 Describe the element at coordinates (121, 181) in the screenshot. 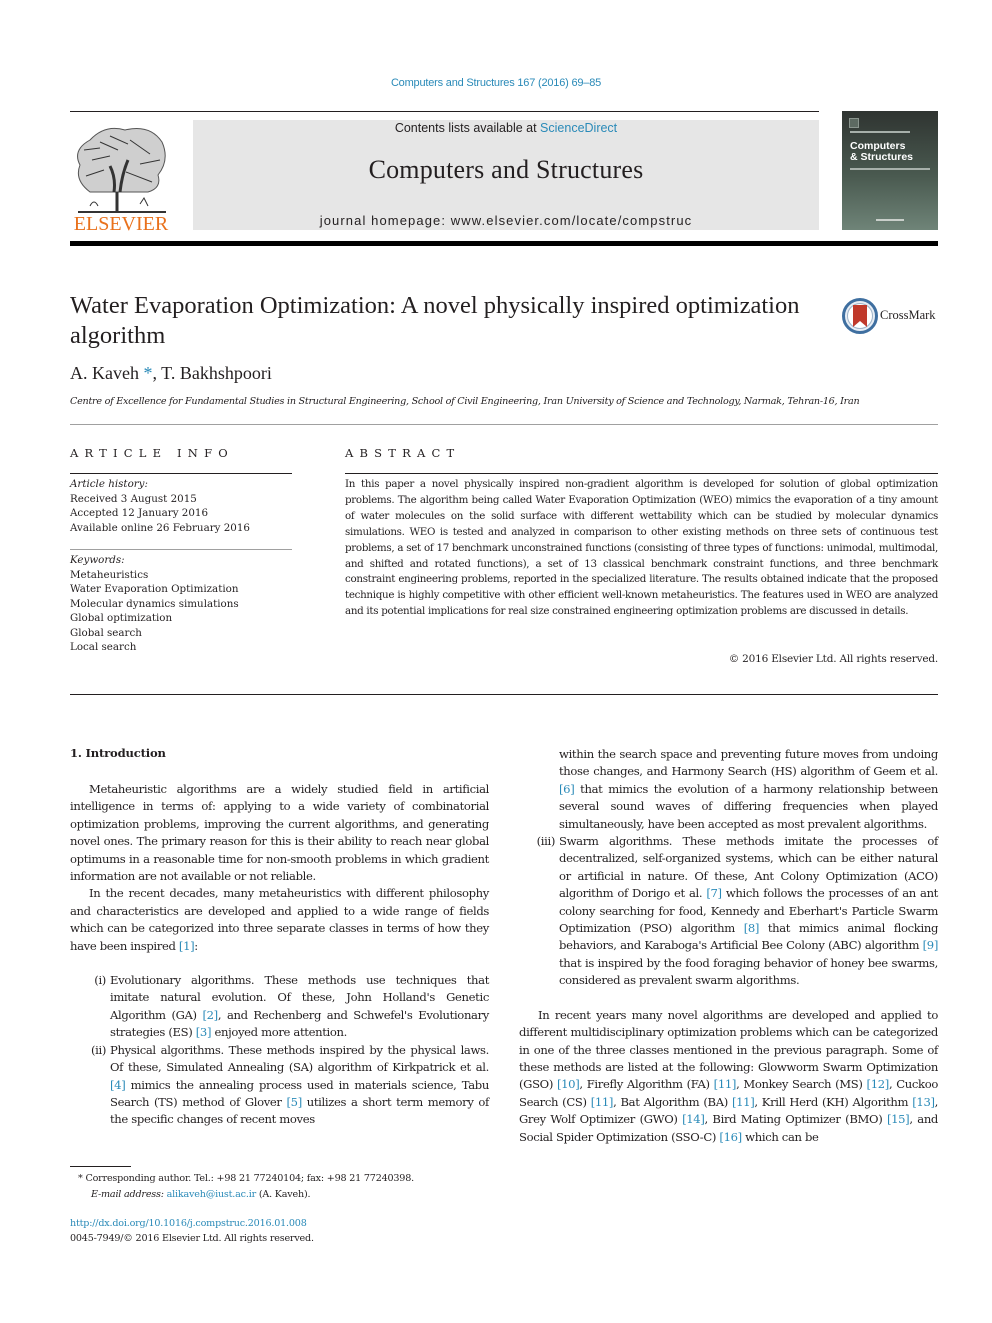

I see `elsevier-tree-icon: ELSEVIER` at that location.